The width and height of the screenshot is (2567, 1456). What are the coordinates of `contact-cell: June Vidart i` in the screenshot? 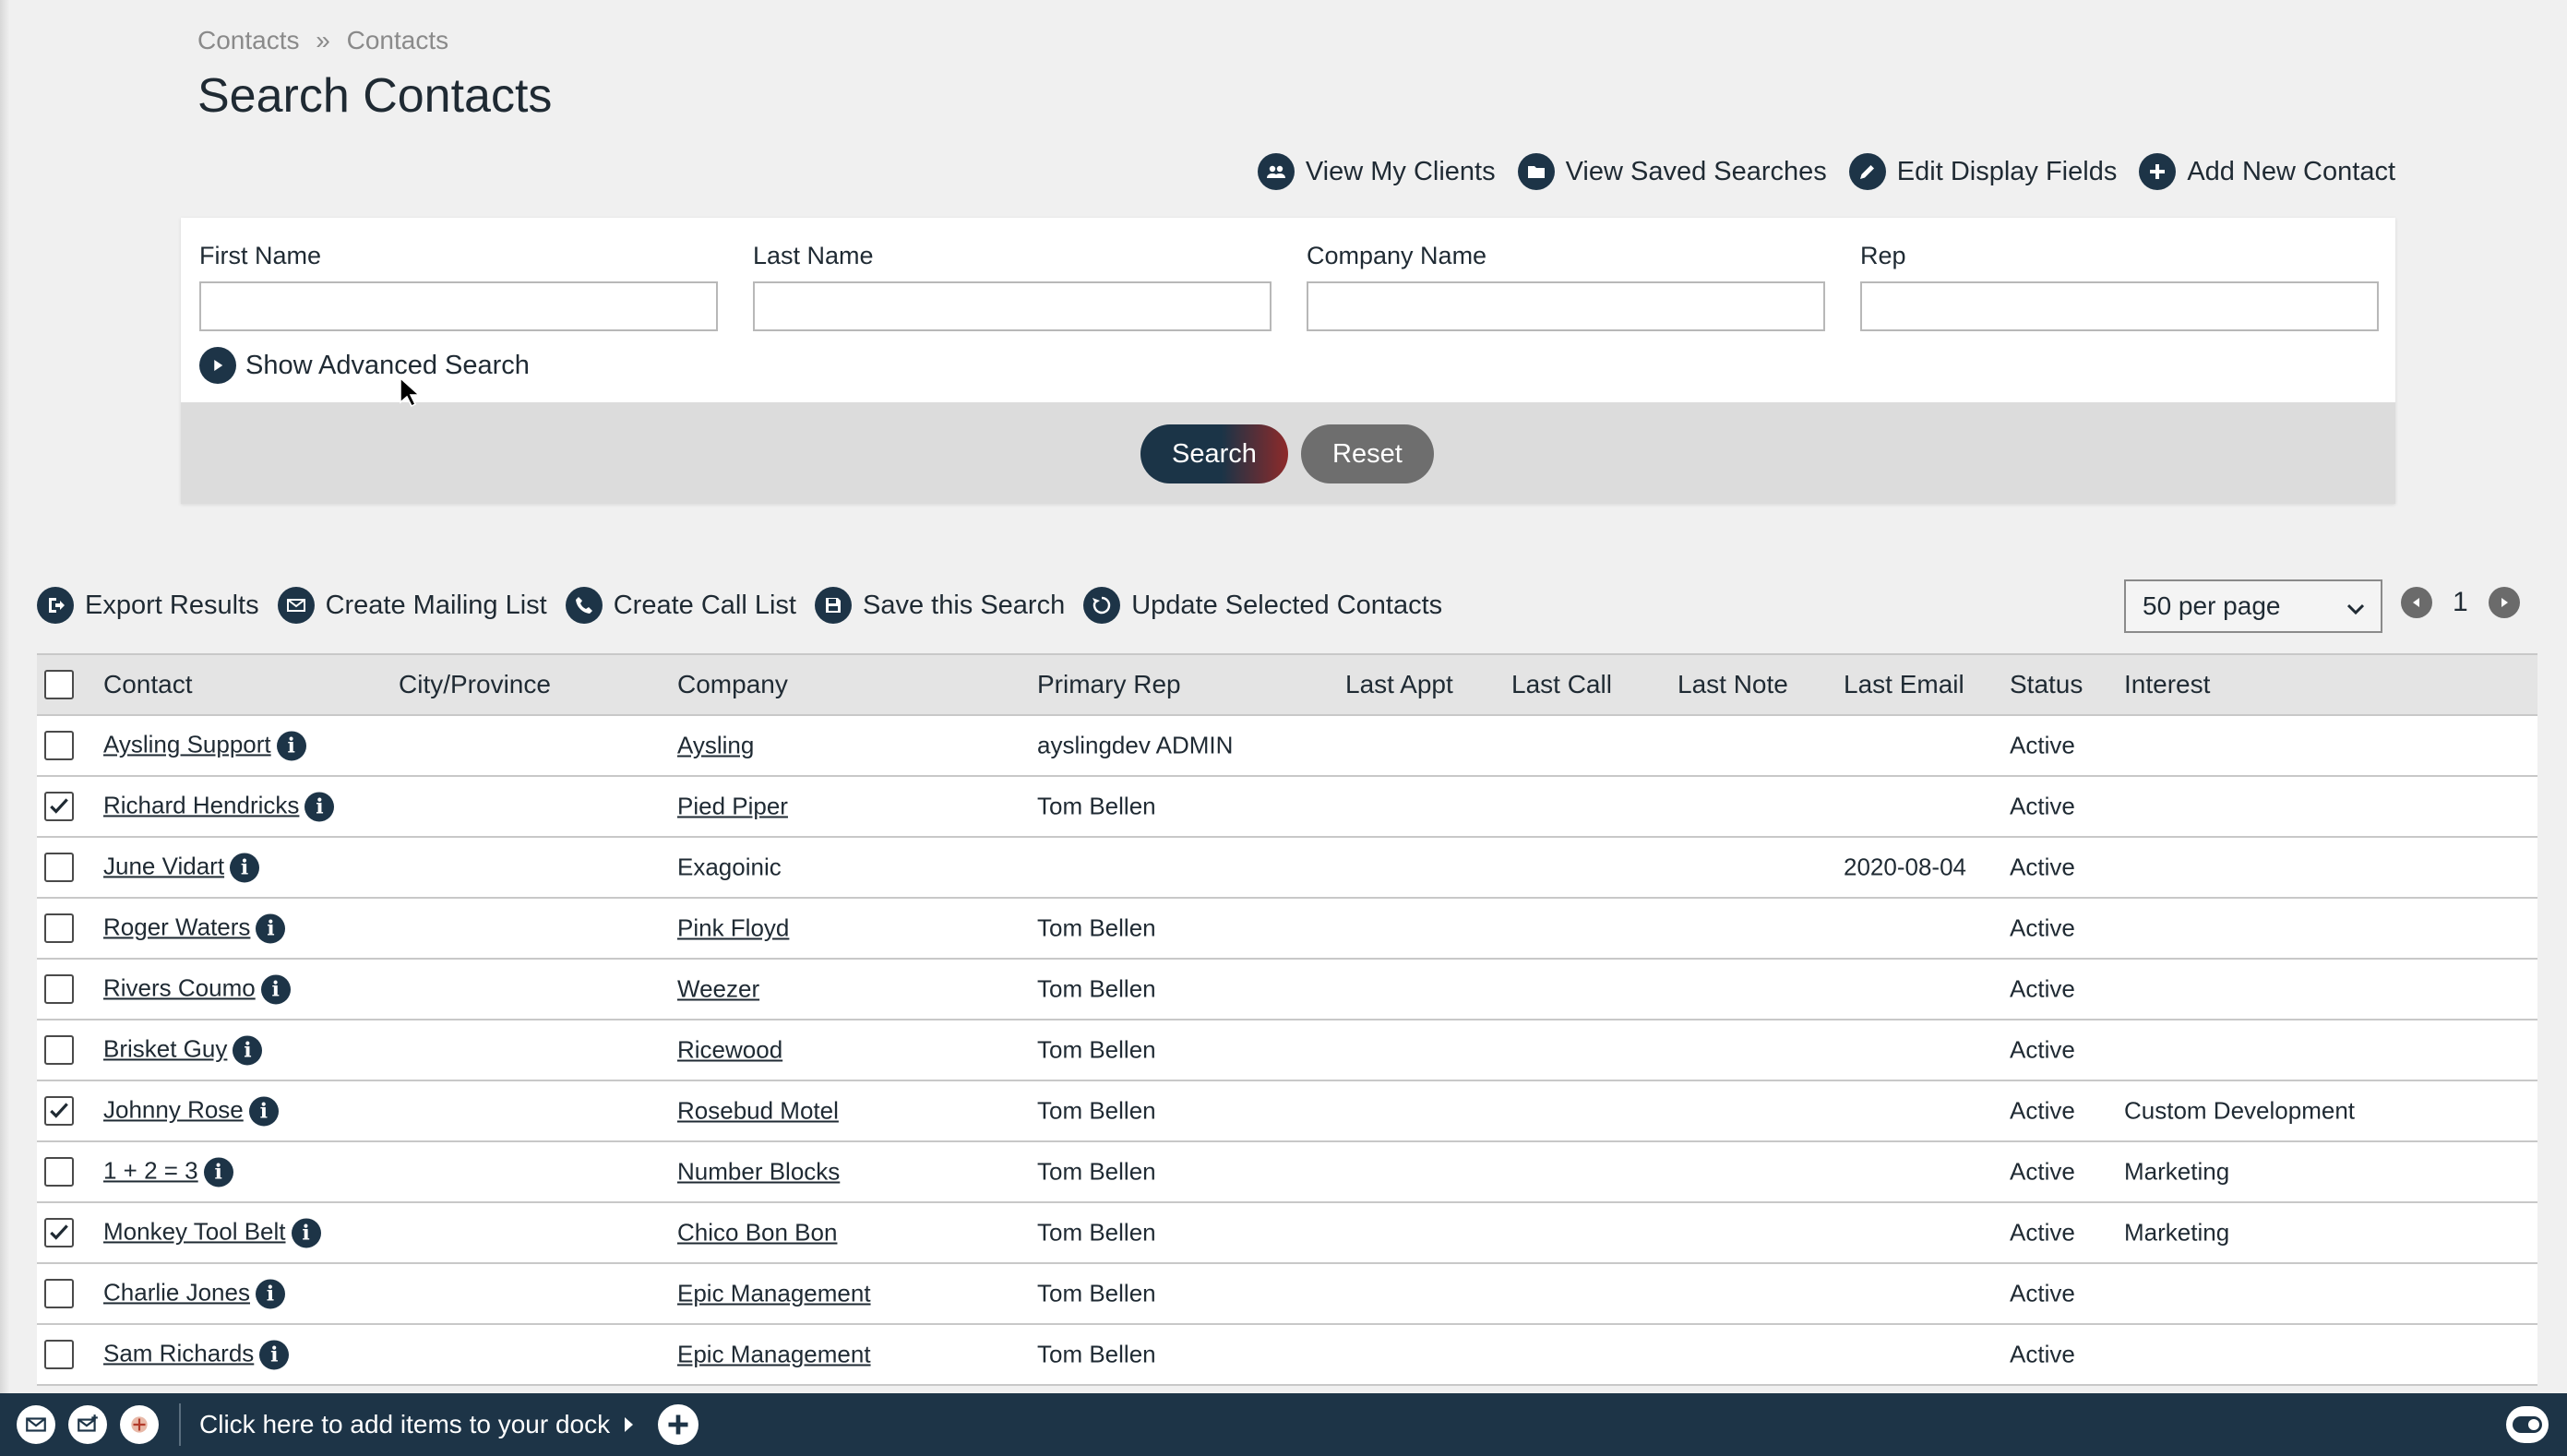 It's located at (181, 867).